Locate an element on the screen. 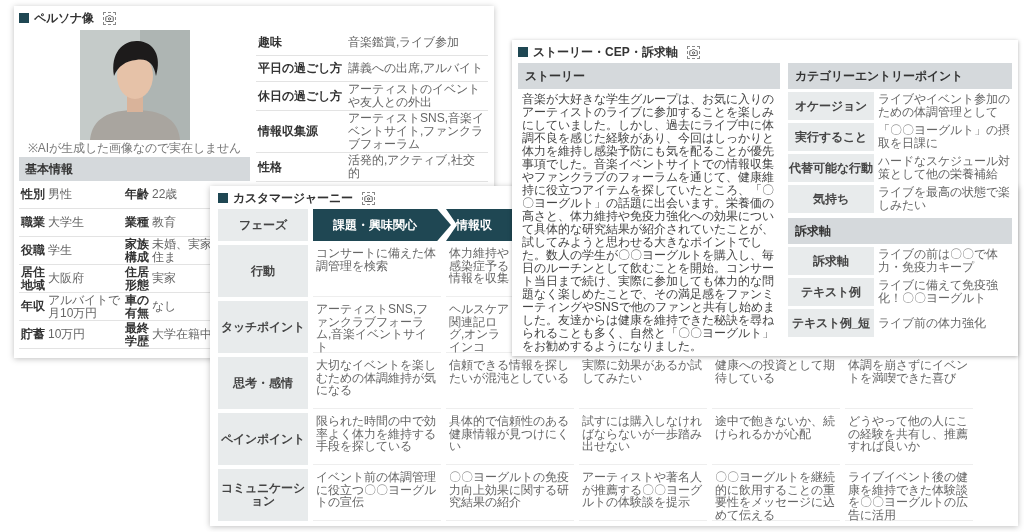  field-value: ライブを最高の状態で楽しみたい is located at coordinates (944, 199).